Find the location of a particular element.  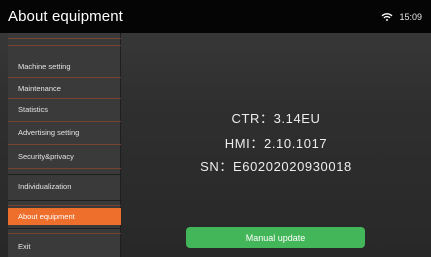

sidebar-item-label: Individualization is located at coordinates (45, 186).